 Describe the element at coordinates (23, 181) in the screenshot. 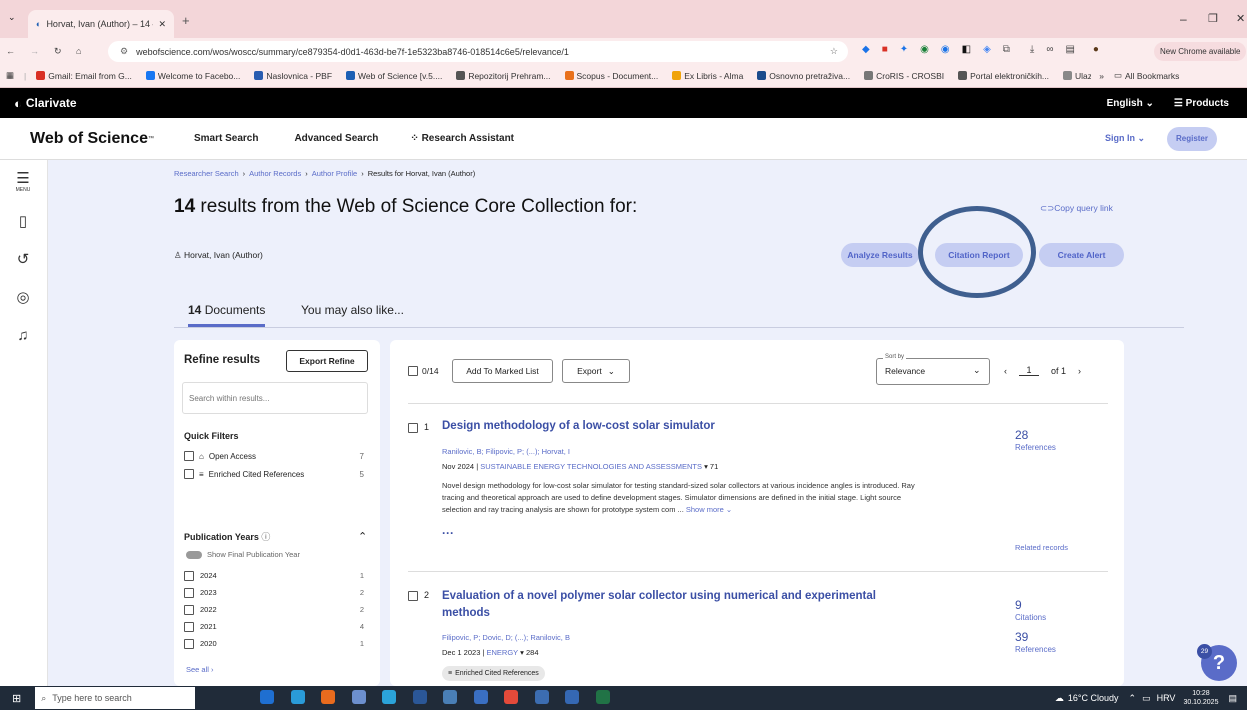

I see `menu-button: ☰ MENU` at that location.